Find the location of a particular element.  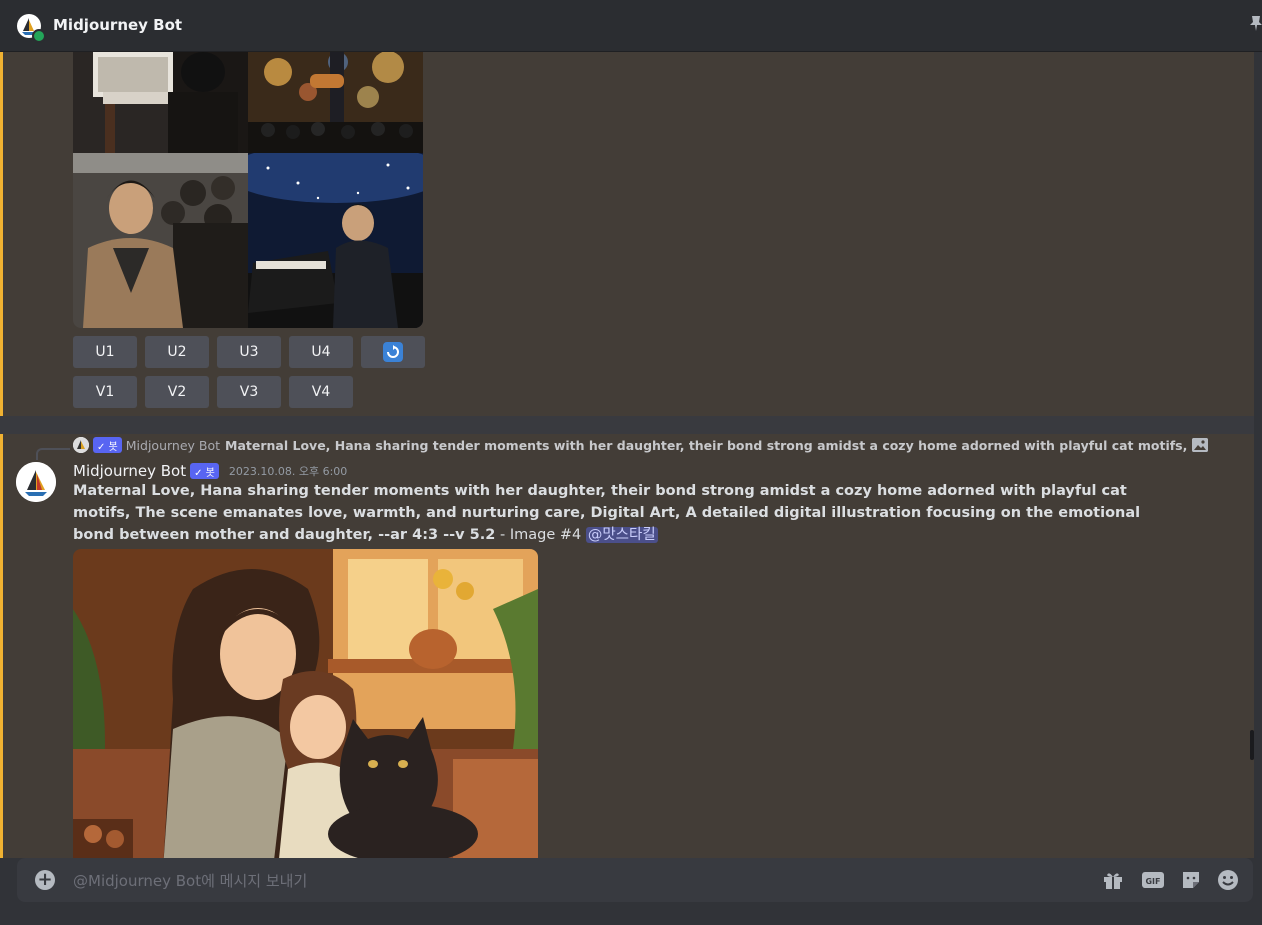

reply-avatar is located at coordinates (81, 445).